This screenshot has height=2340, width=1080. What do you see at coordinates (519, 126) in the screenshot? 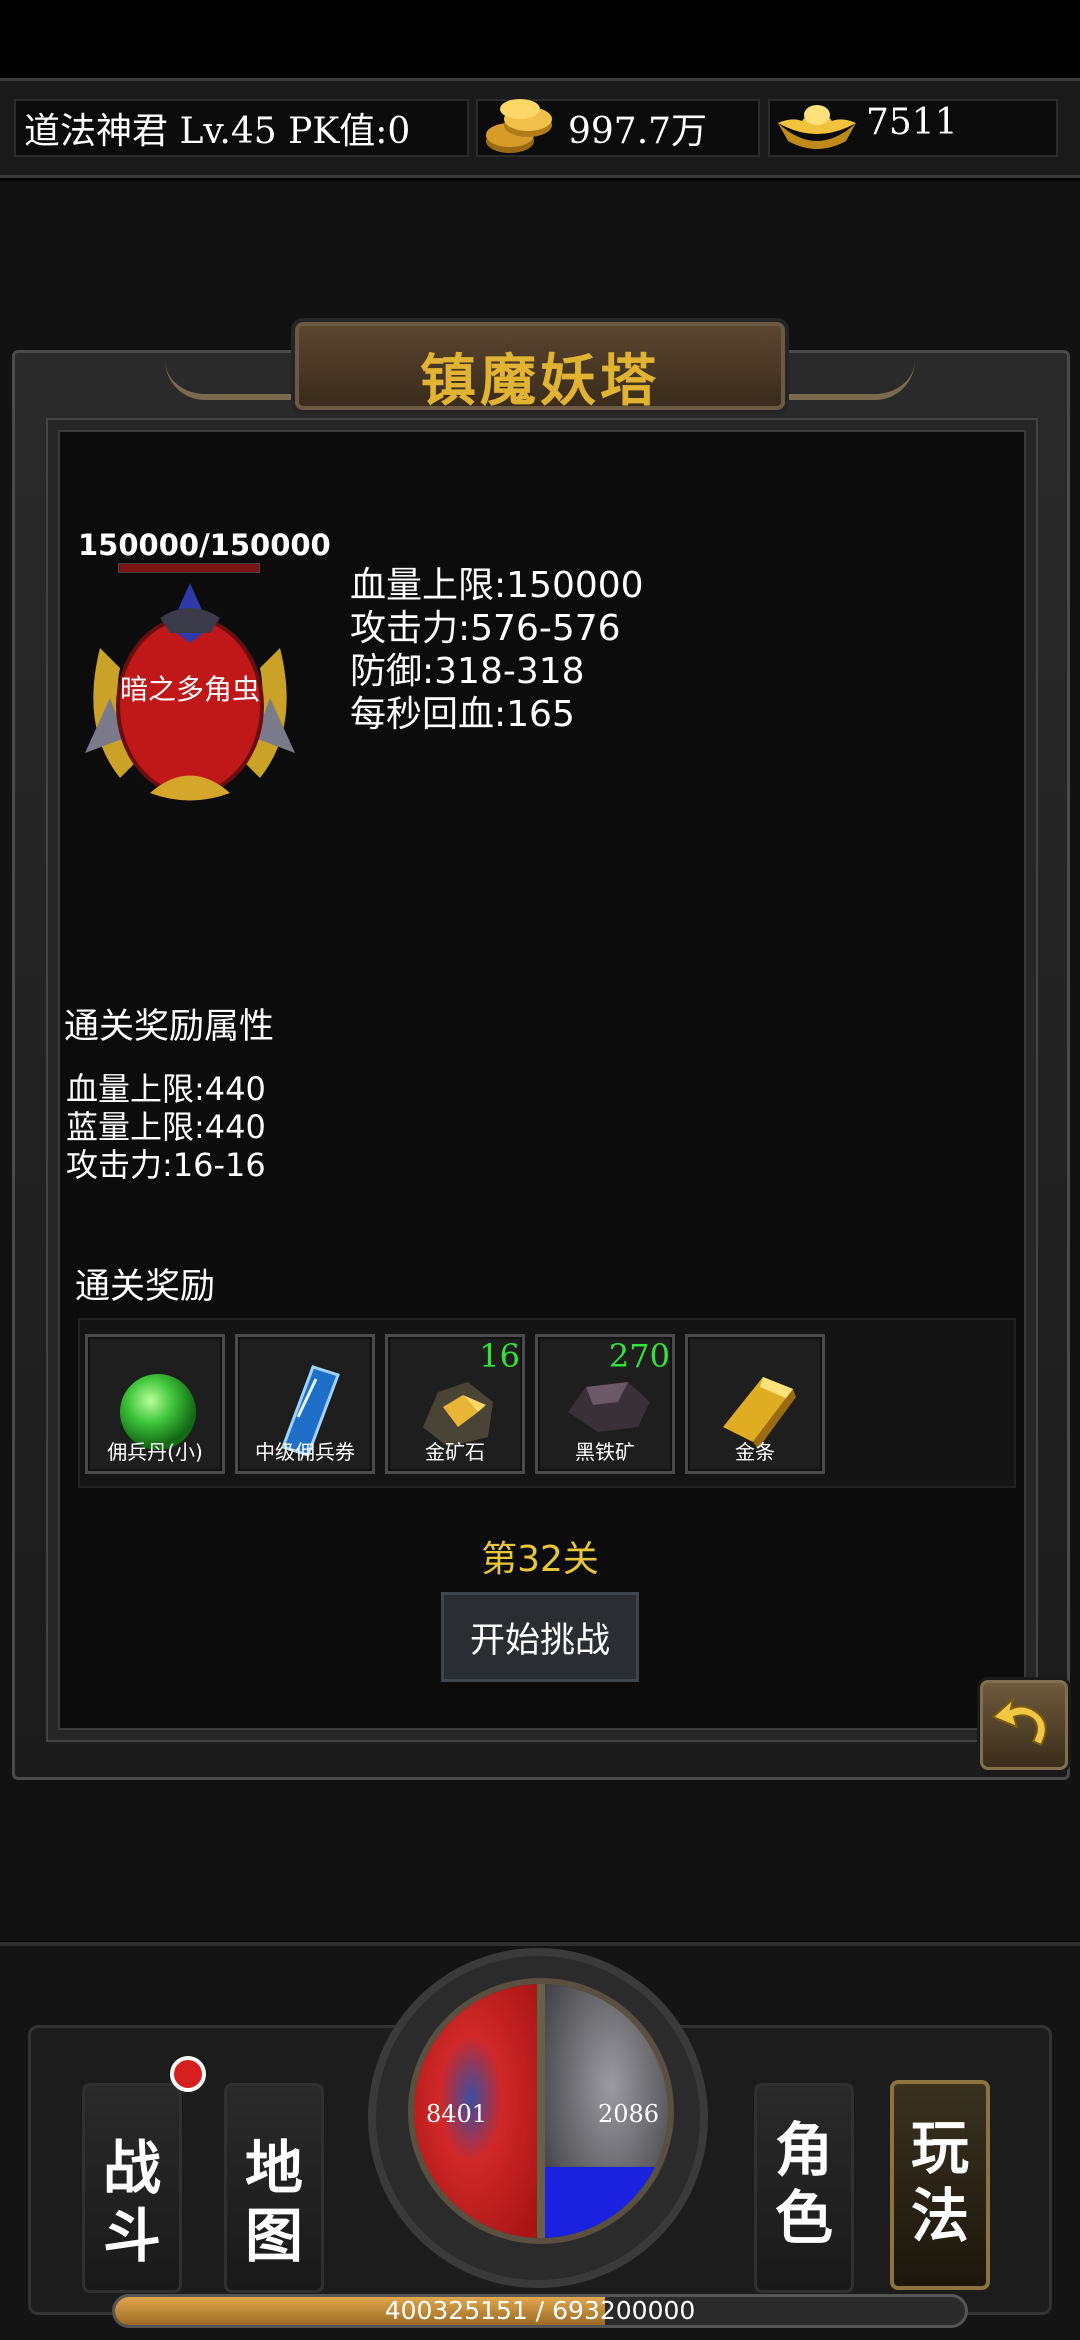
I see `gold-coins-icon` at bounding box center [519, 126].